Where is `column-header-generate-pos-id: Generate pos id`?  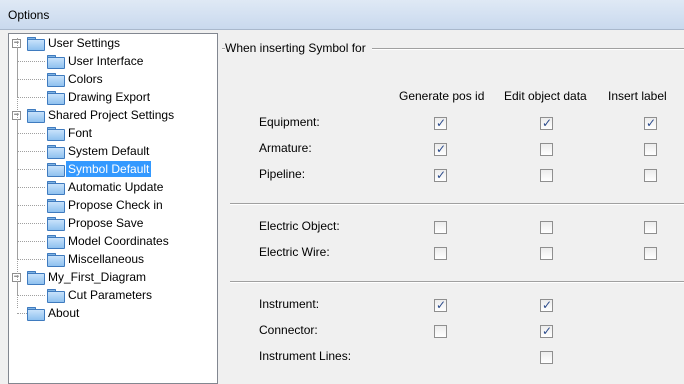
column-header-generate-pos-id: Generate pos id is located at coordinates (442, 96).